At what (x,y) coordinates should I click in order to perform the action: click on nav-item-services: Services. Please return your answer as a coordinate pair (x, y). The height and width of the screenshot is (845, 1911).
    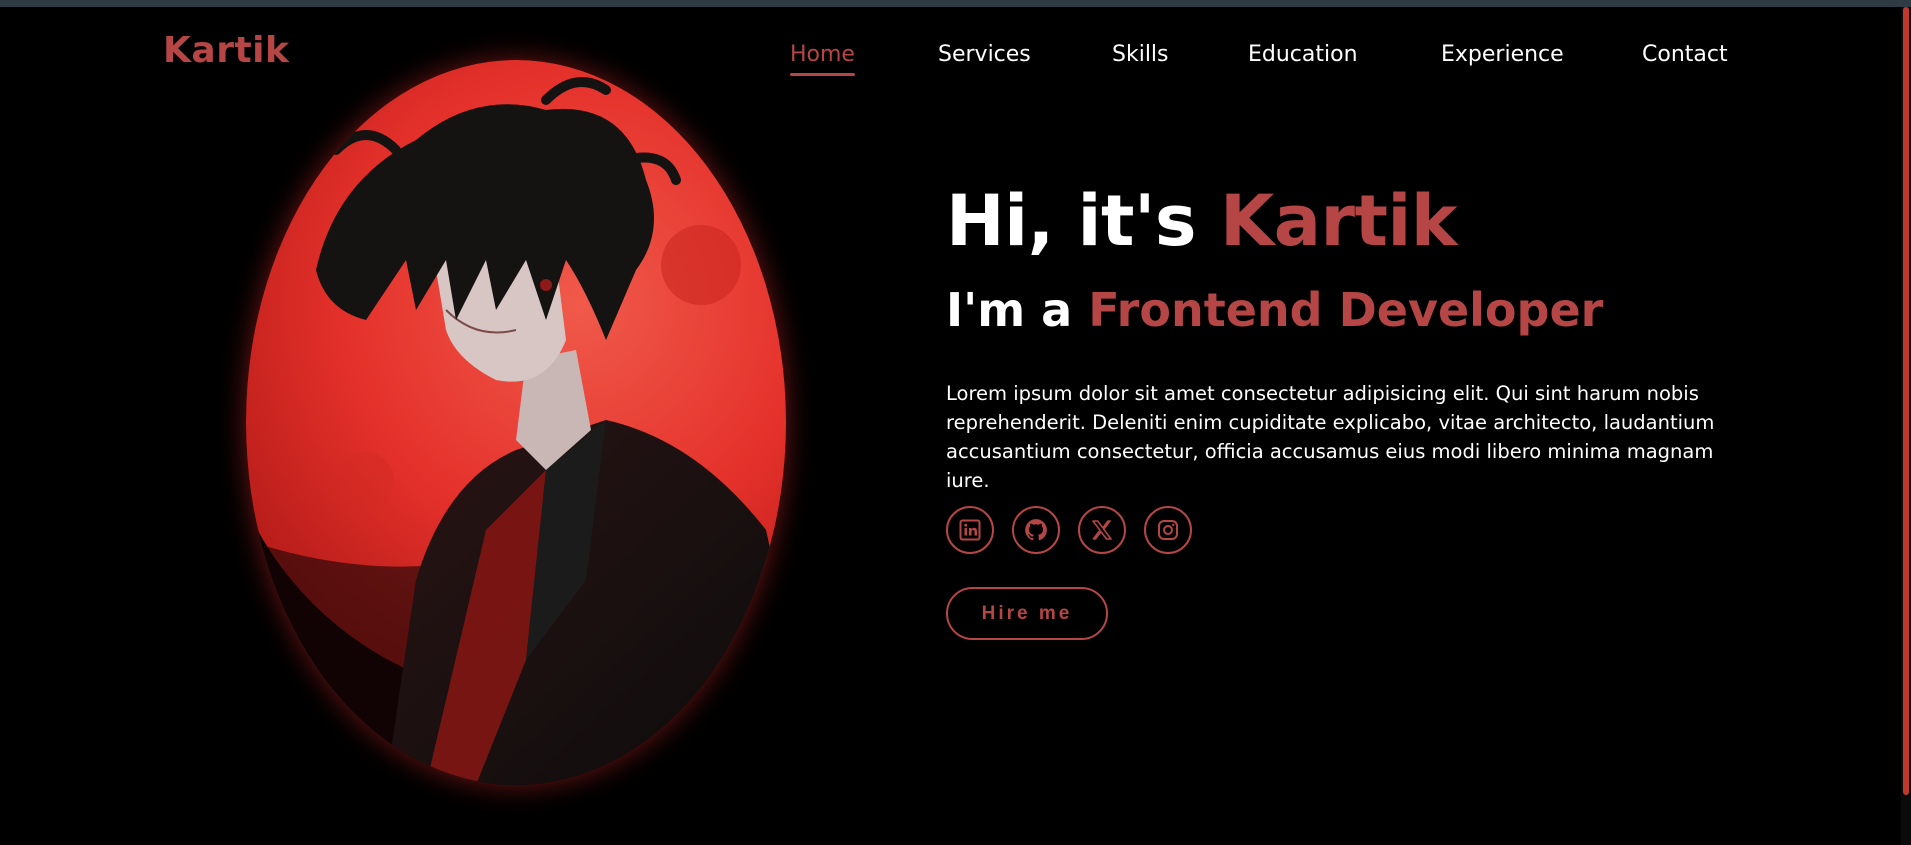
    Looking at the image, I should click on (984, 54).